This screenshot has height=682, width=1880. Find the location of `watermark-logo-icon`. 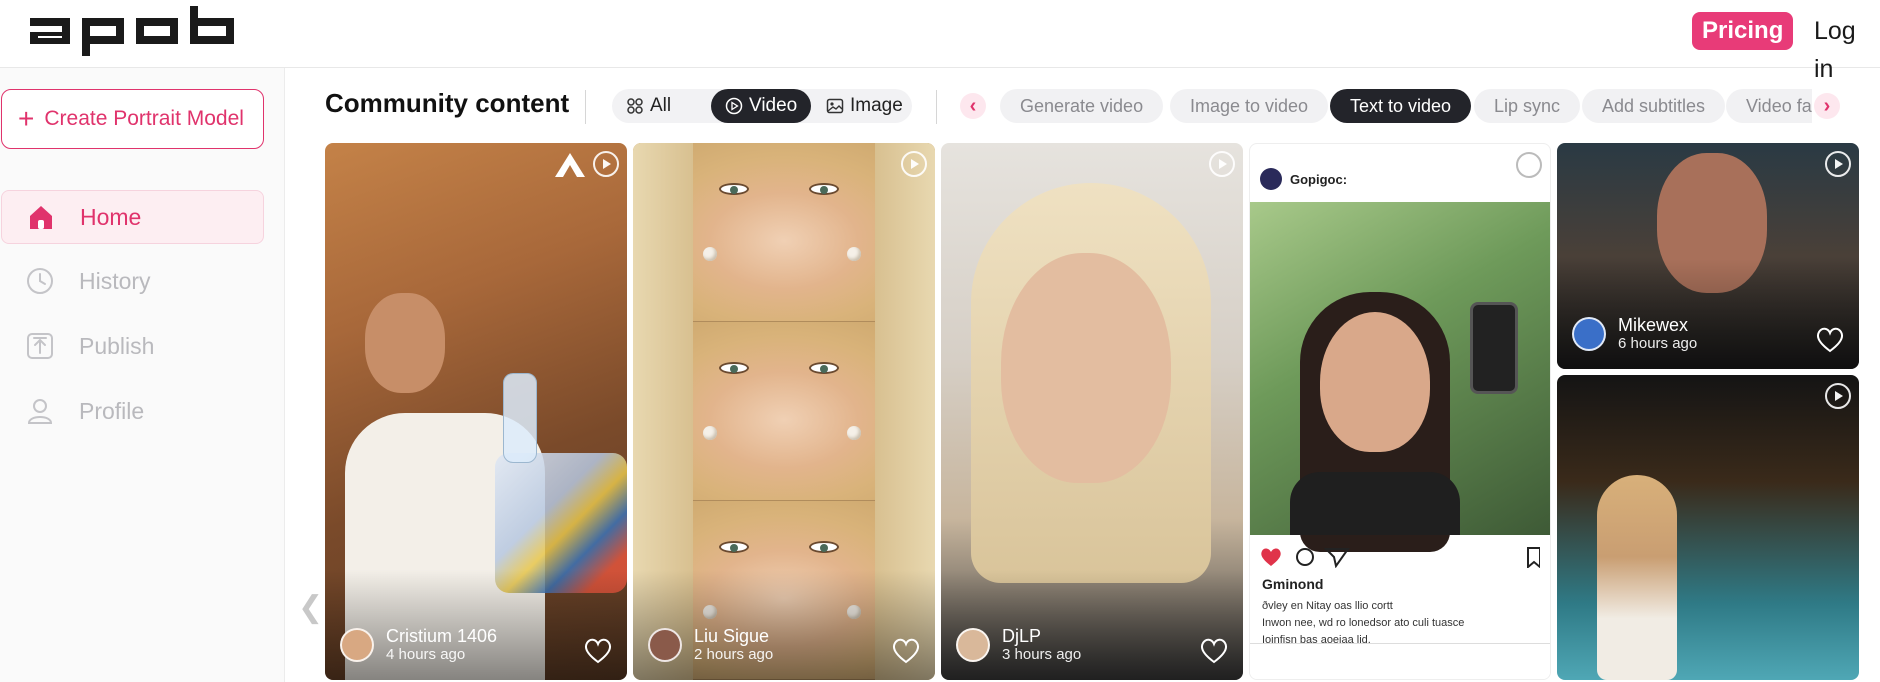

watermark-logo-icon is located at coordinates (570, 165).